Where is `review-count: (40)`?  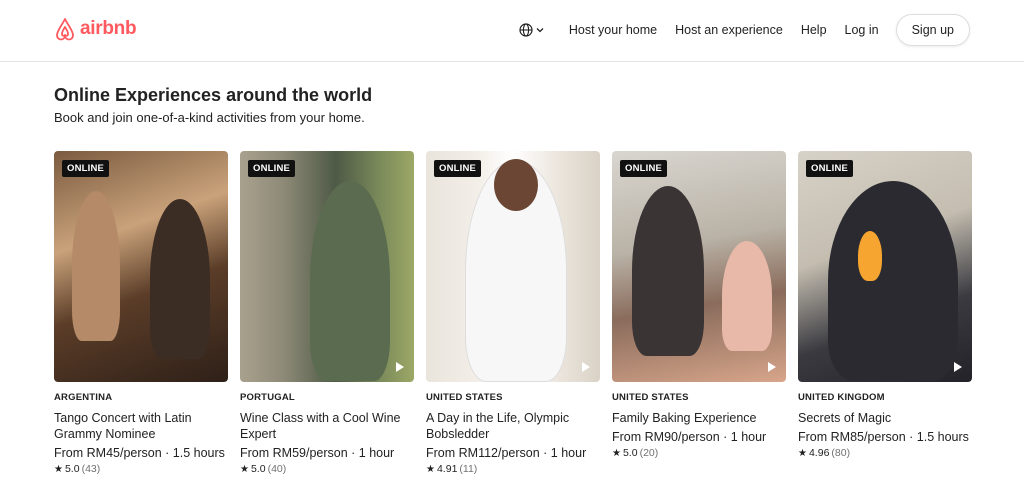
review-count: (40) is located at coordinates (277, 469).